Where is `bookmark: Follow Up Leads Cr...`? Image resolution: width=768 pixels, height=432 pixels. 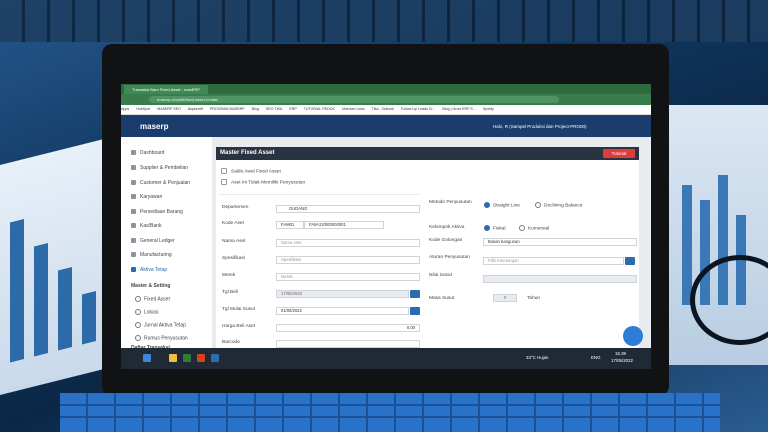 bookmark: Follow Up Leads Cr... is located at coordinates (418, 109).